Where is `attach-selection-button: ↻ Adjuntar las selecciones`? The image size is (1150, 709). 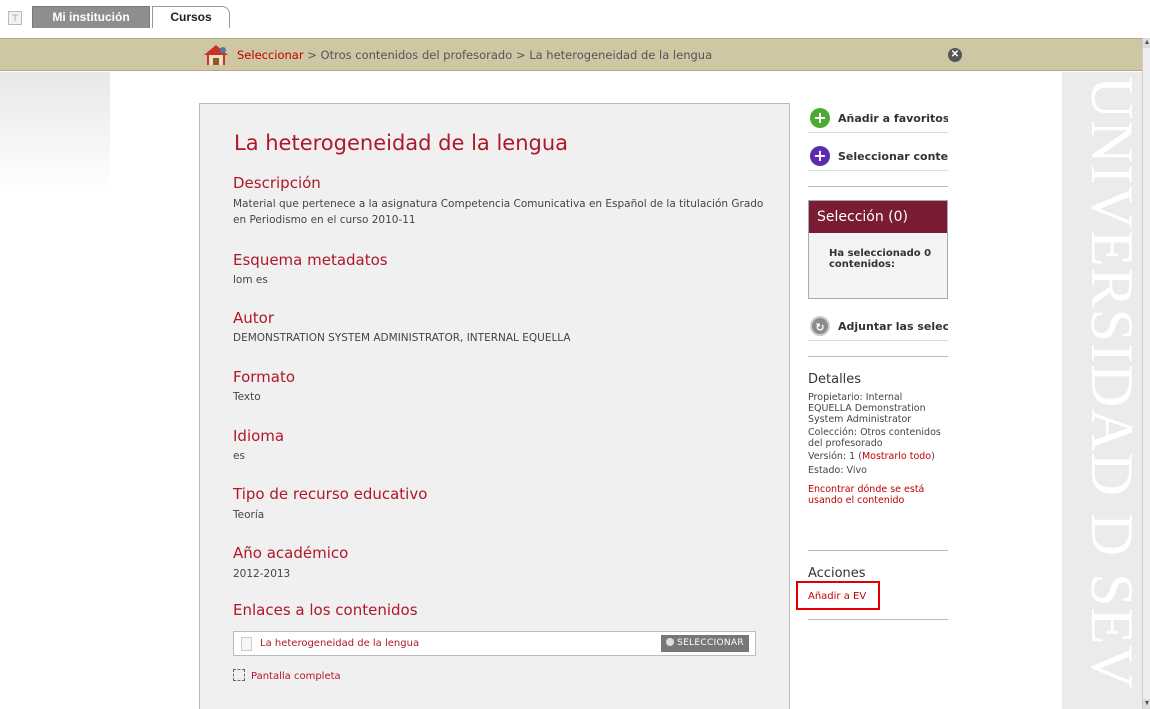
attach-selection-button: ↻ Adjuntar las selecciones is located at coordinates (878, 326).